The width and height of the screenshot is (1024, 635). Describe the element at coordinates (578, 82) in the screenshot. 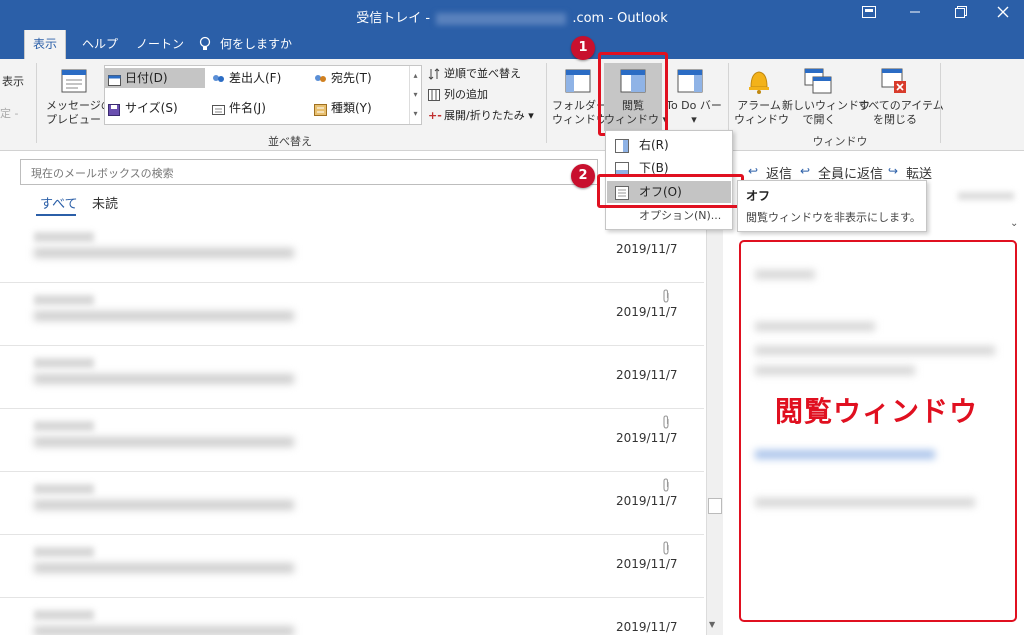

I see `folder-pane-icon` at that location.